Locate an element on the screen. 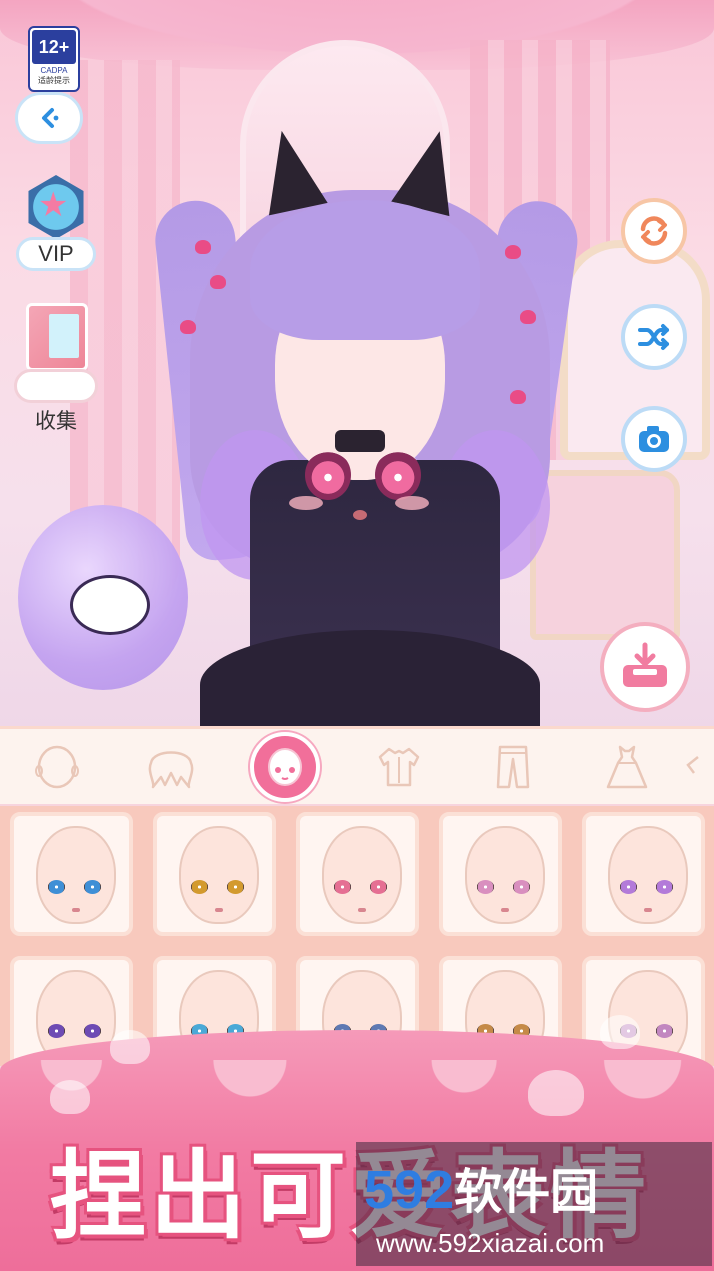 This screenshot has width=714, height=1271. mascot-face is located at coordinates (110, 605).